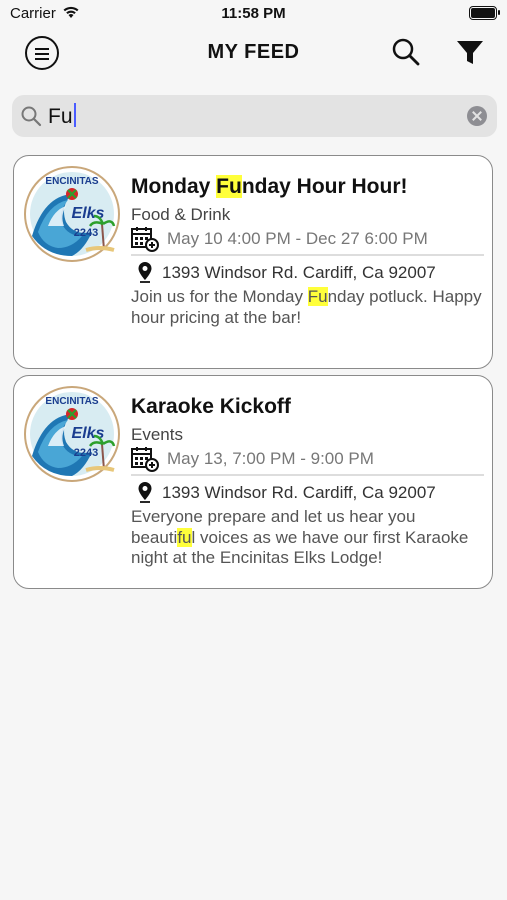  I want to click on nav-bar: MY FEED, so click(253, 53).